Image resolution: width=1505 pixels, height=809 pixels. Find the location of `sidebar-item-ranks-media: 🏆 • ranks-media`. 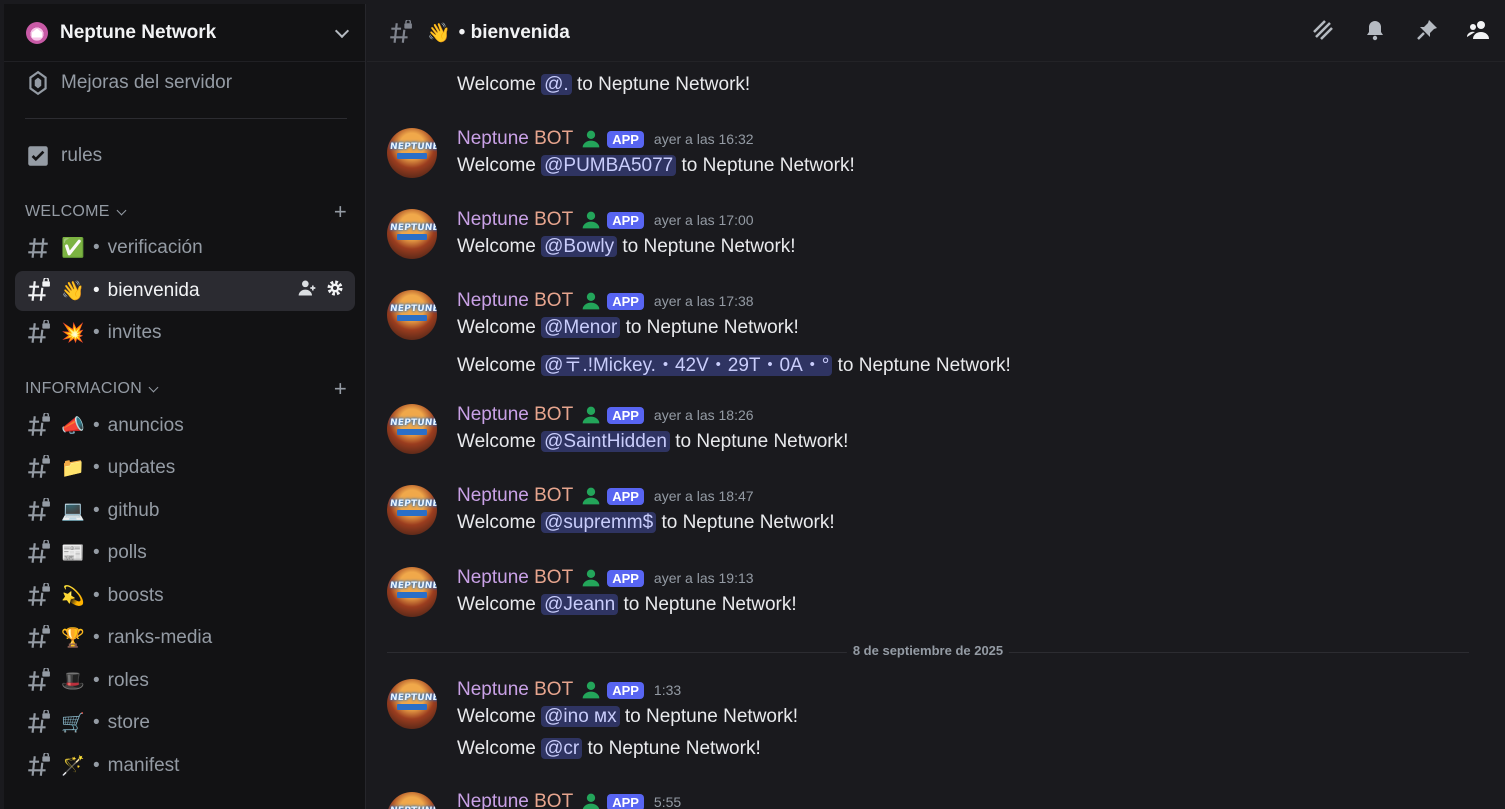

sidebar-item-ranks-media: 🏆 • ranks-media is located at coordinates (185, 638).